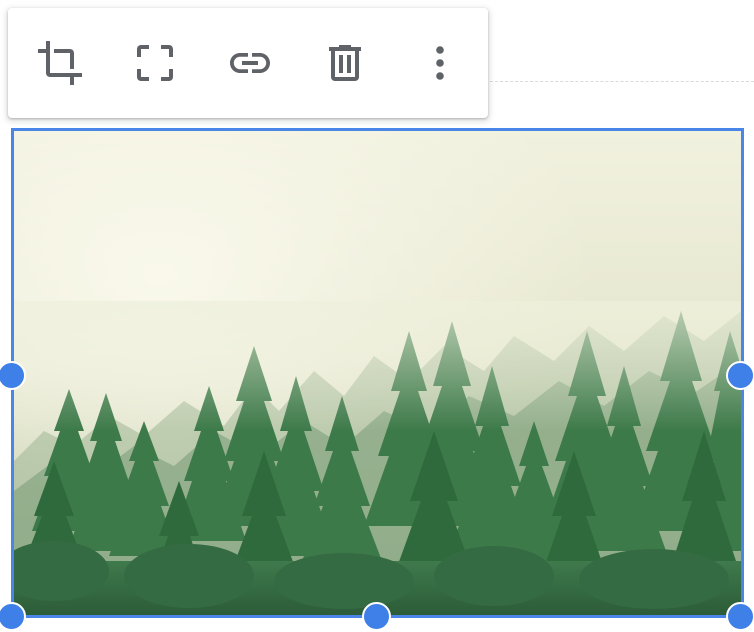 The width and height of the screenshot is (754, 632). I want to click on crop-icon, so click(59, 63).